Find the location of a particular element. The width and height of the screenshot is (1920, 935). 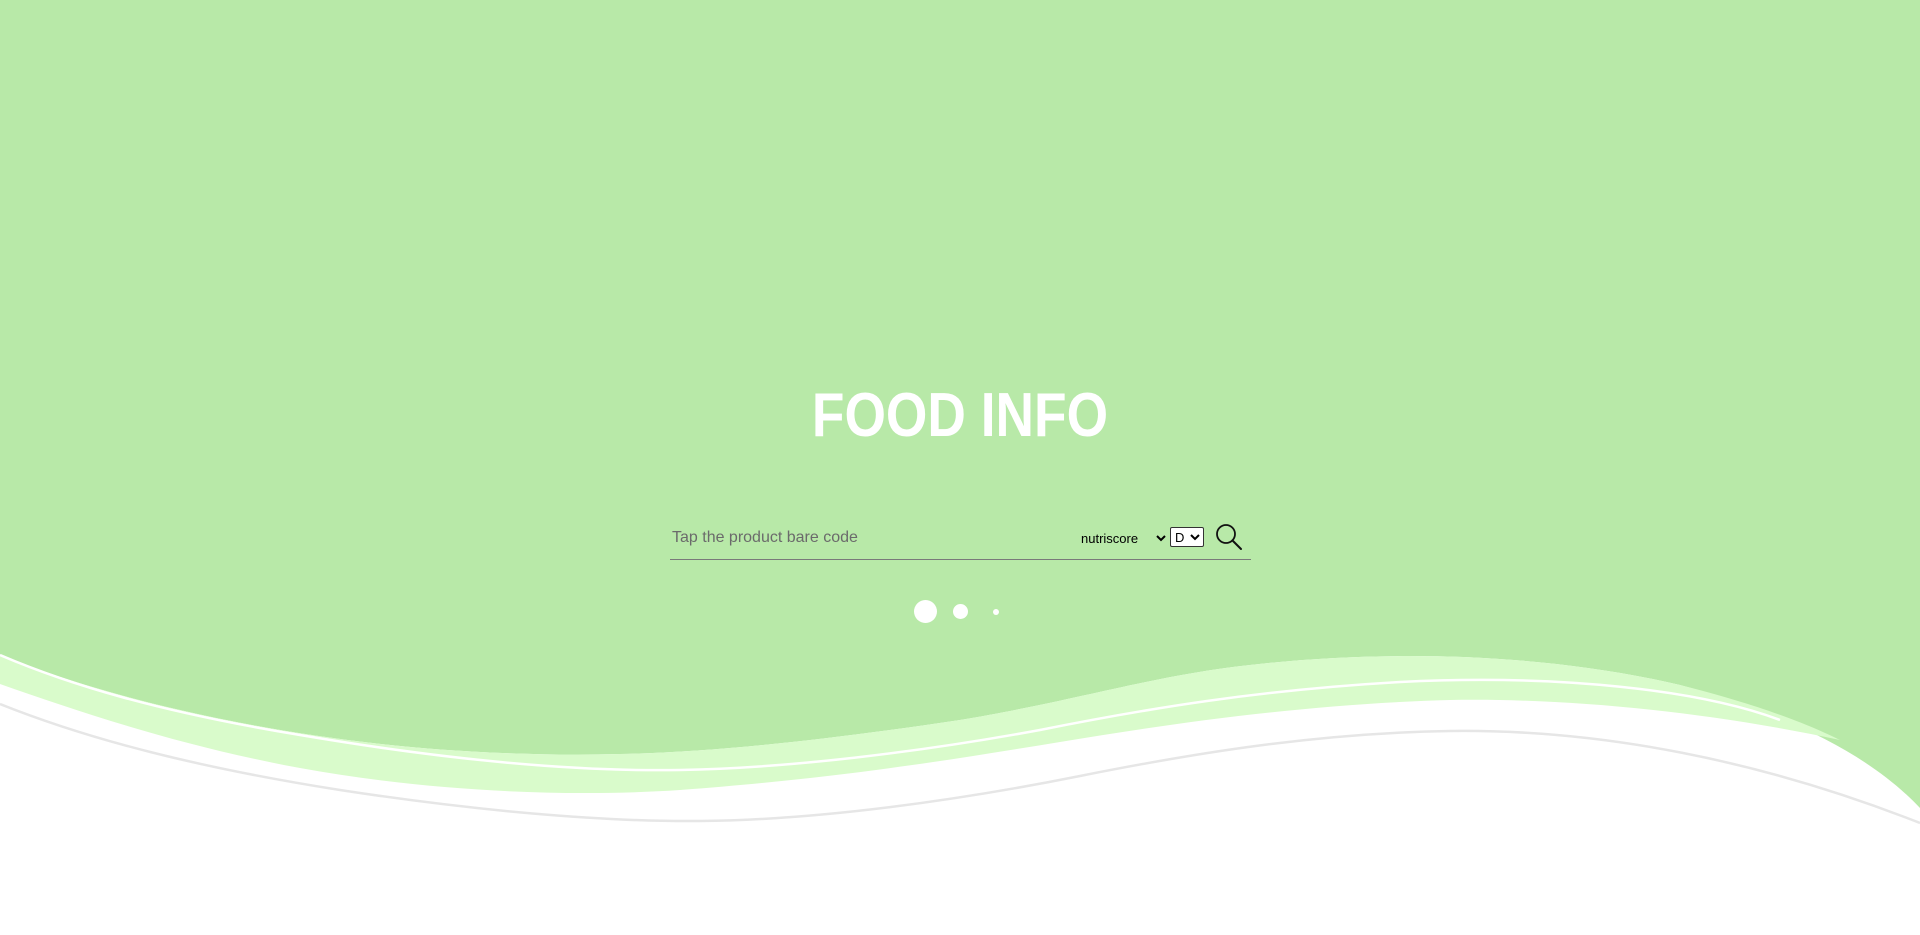

search-button is located at coordinates (1229, 538).